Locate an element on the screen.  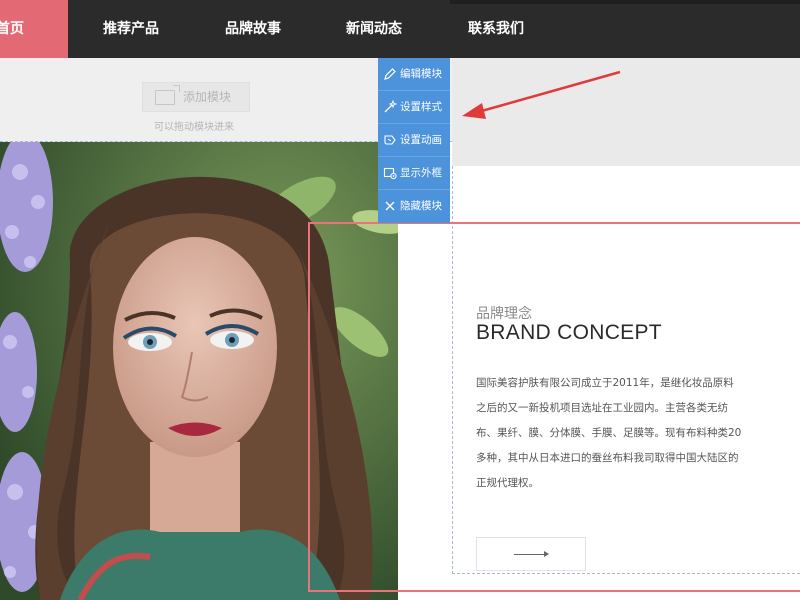
hide-module-button: 隐藏模块 is located at coordinates (414, 206).